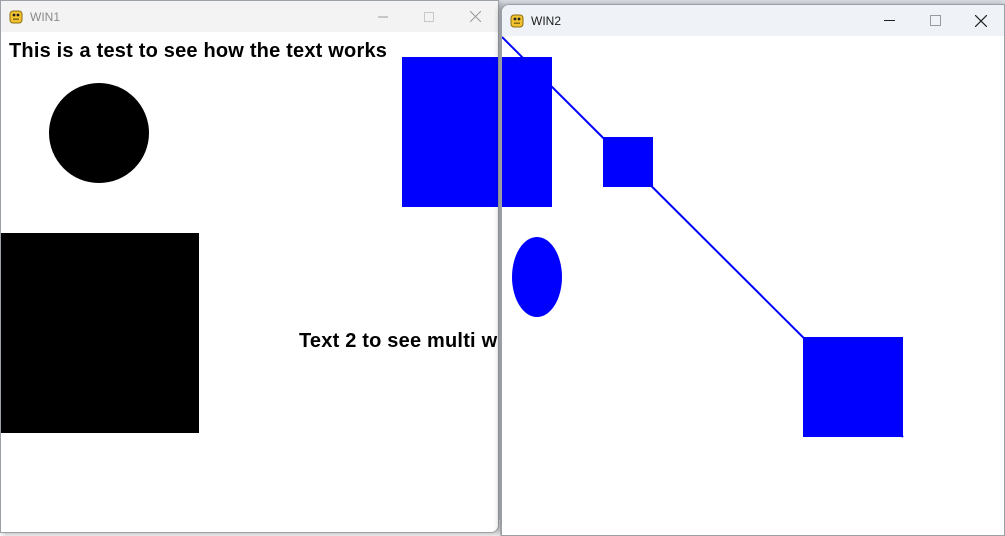 The height and width of the screenshot is (536, 1005). Describe the element at coordinates (537, 277) in the screenshot. I see `blue-ellipse` at that location.